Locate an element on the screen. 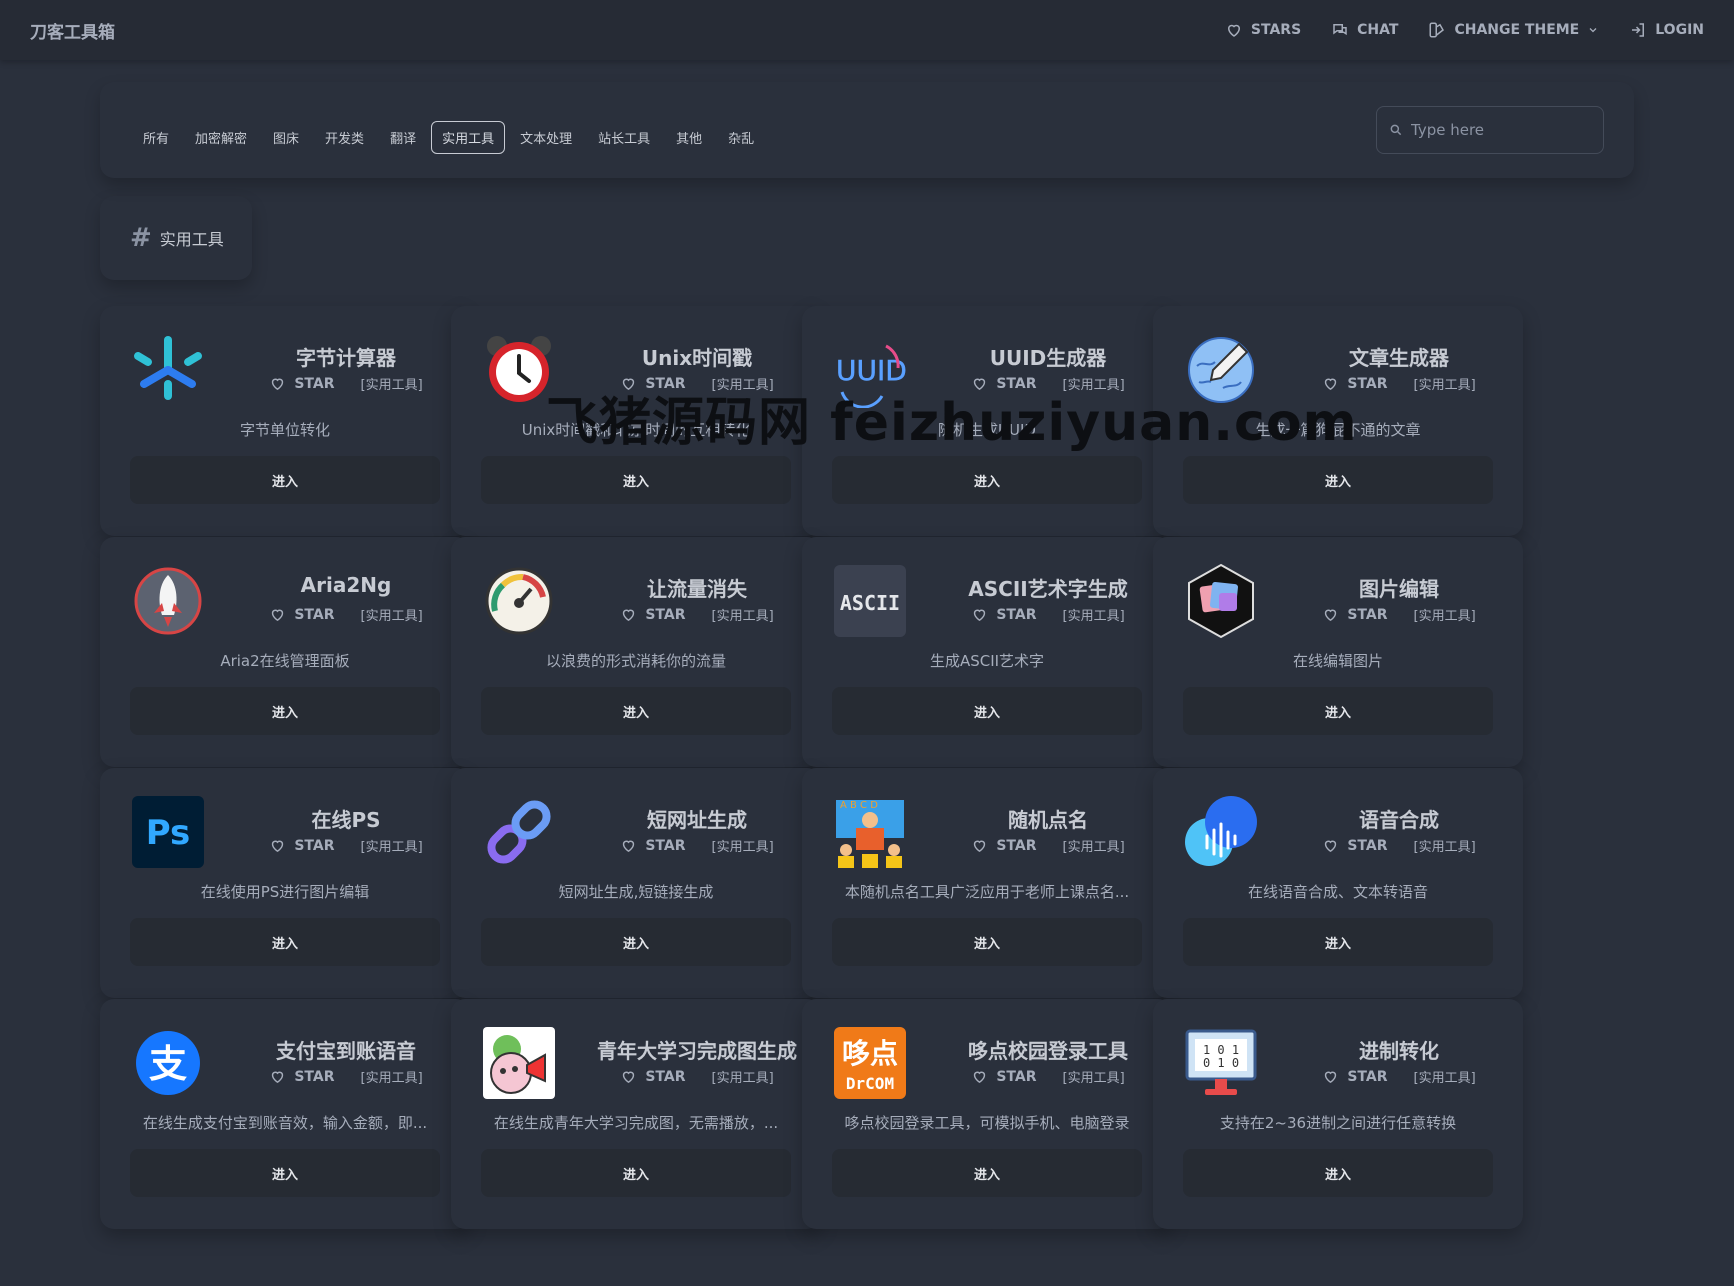 Image resolution: width=1734 pixels, height=1286 pixels. svg-text: Ps is located at coordinates (168, 833).